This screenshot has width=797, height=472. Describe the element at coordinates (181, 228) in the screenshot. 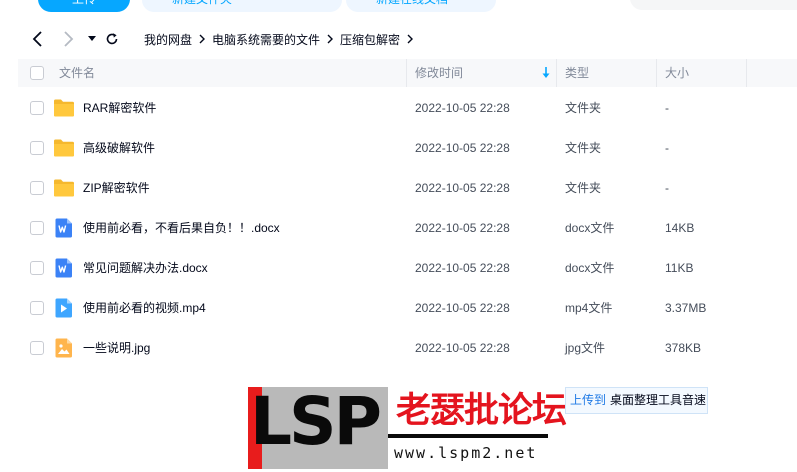

I see `file-name: 使用前必看，不看后果自负！！.docx` at that location.